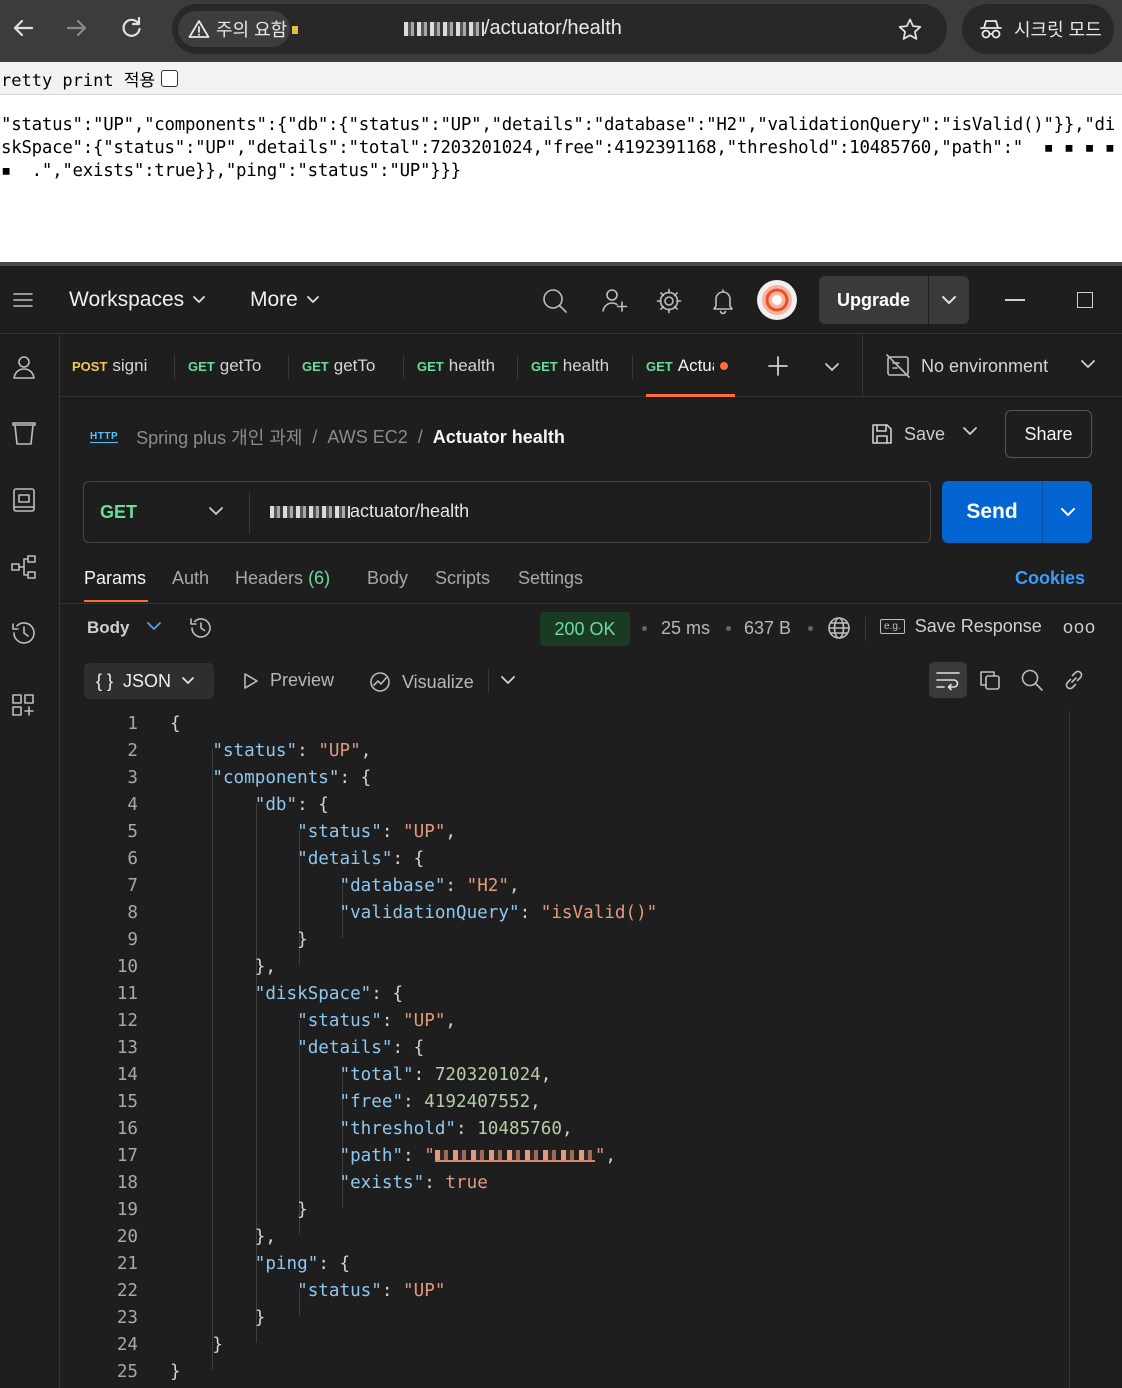 This screenshot has width=1122, height=1388. What do you see at coordinates (1074, 680) in the screenshot?
I see `link-icon` at bounding box center [1074, 680].